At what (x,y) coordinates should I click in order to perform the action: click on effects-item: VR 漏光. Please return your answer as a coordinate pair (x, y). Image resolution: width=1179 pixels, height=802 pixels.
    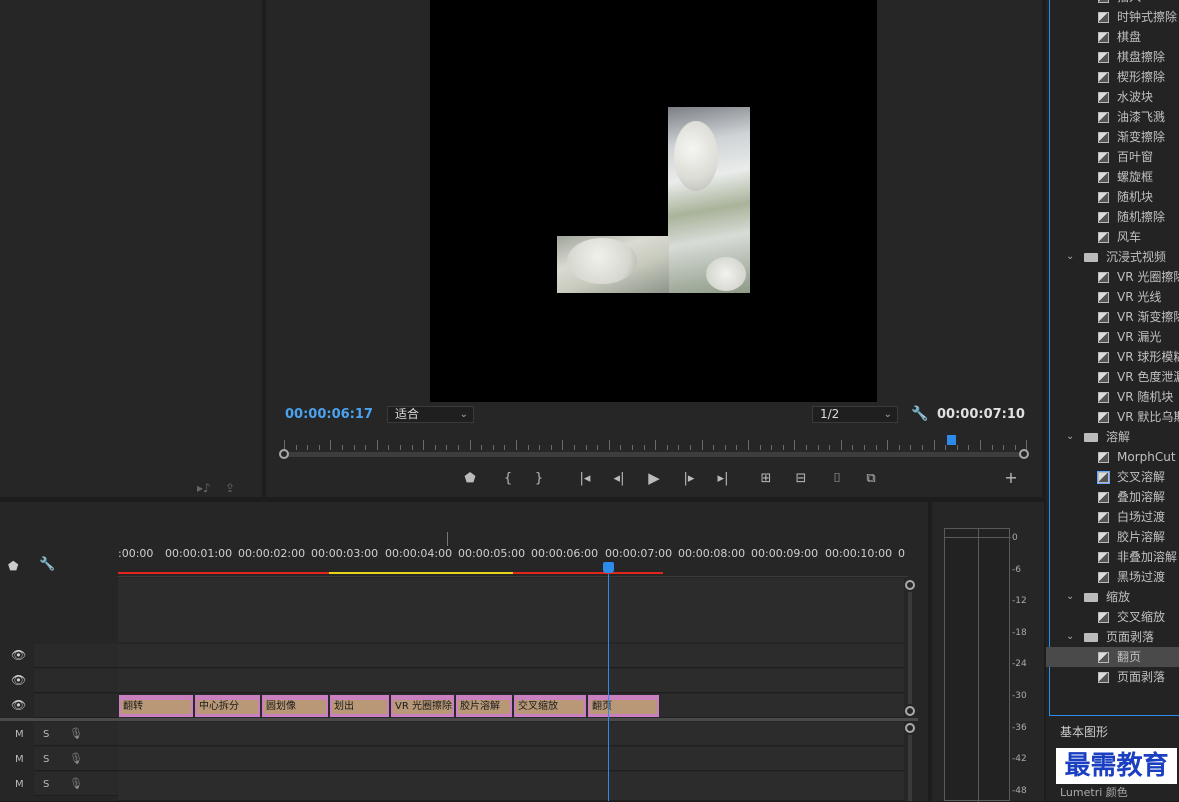
    Looking at the image, I should click on (1112, 337).